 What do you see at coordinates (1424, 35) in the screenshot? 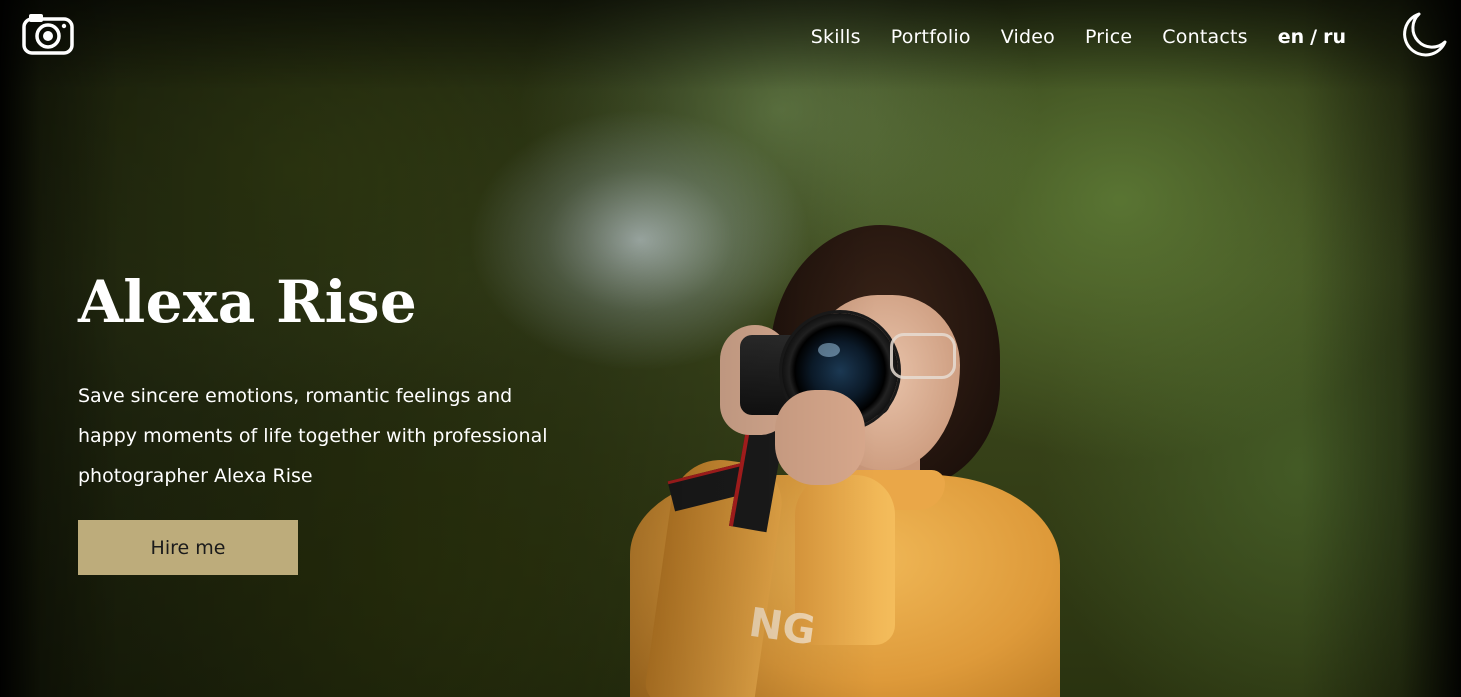
I see `moon-icon` at bounding box center [1424, 35].